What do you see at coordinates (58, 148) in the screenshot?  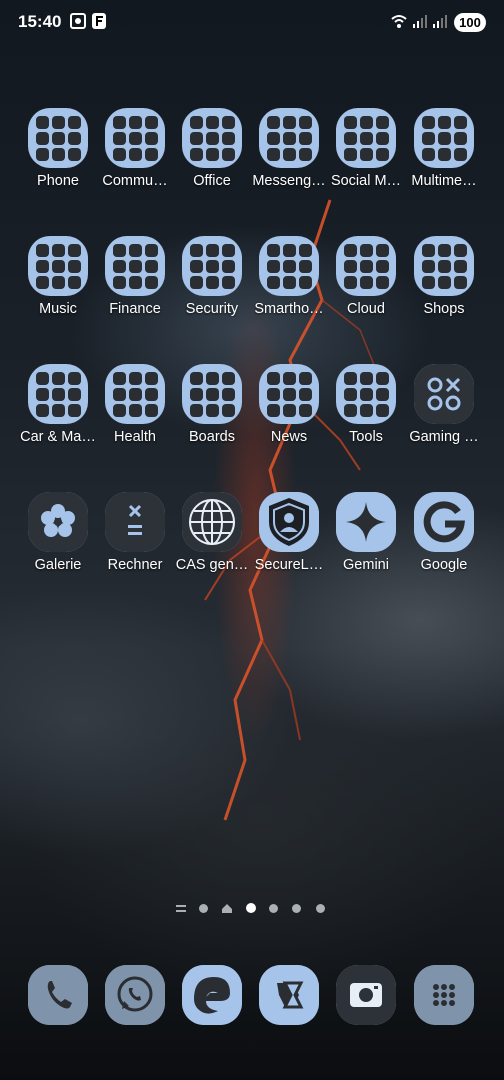 I see `app-folder: Phone` at bounding box center [58, 148].